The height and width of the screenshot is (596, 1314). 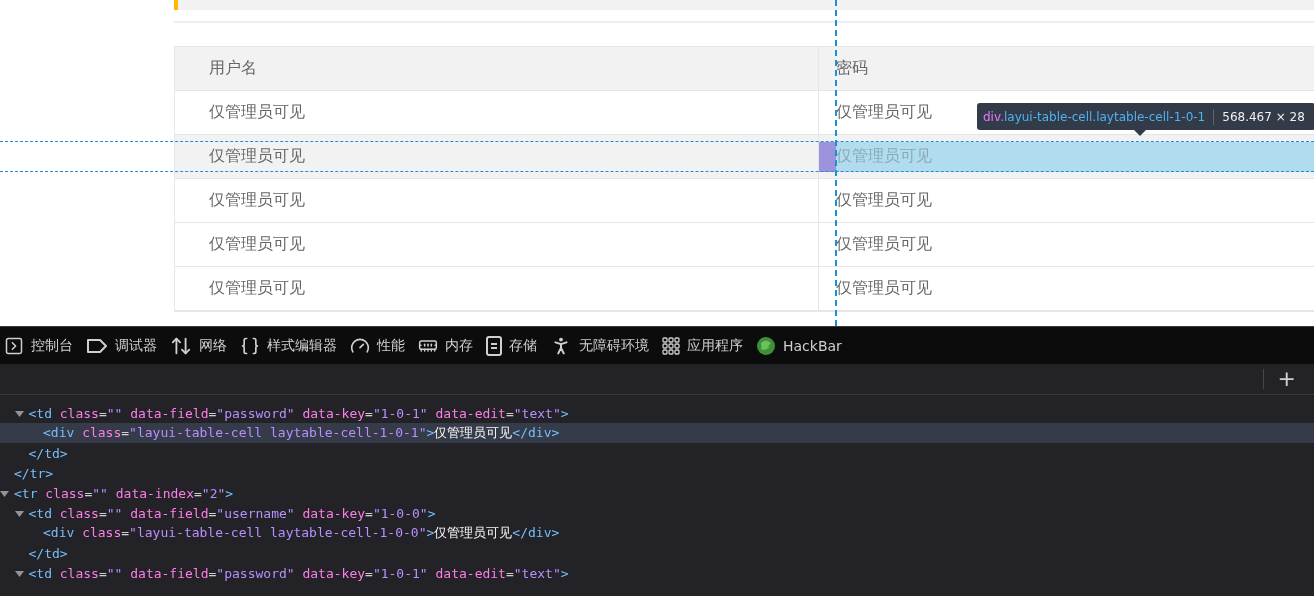 I want to click on add-button: +, so click(x=1286, y=379).